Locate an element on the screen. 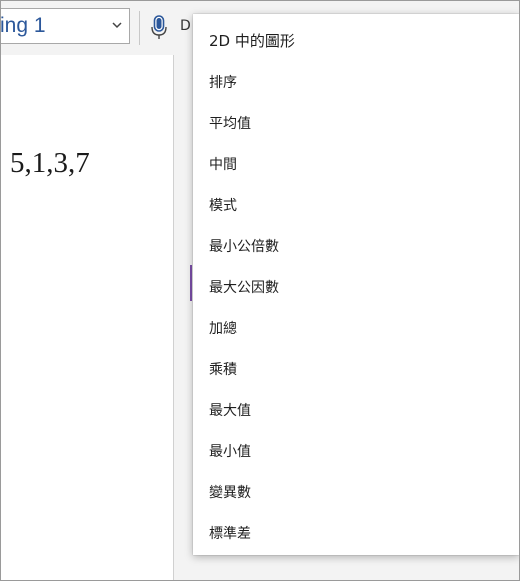 This screenshot has width=520, height=581. menu-item-label: 最大公因數 is located at coordinates (244, 287).